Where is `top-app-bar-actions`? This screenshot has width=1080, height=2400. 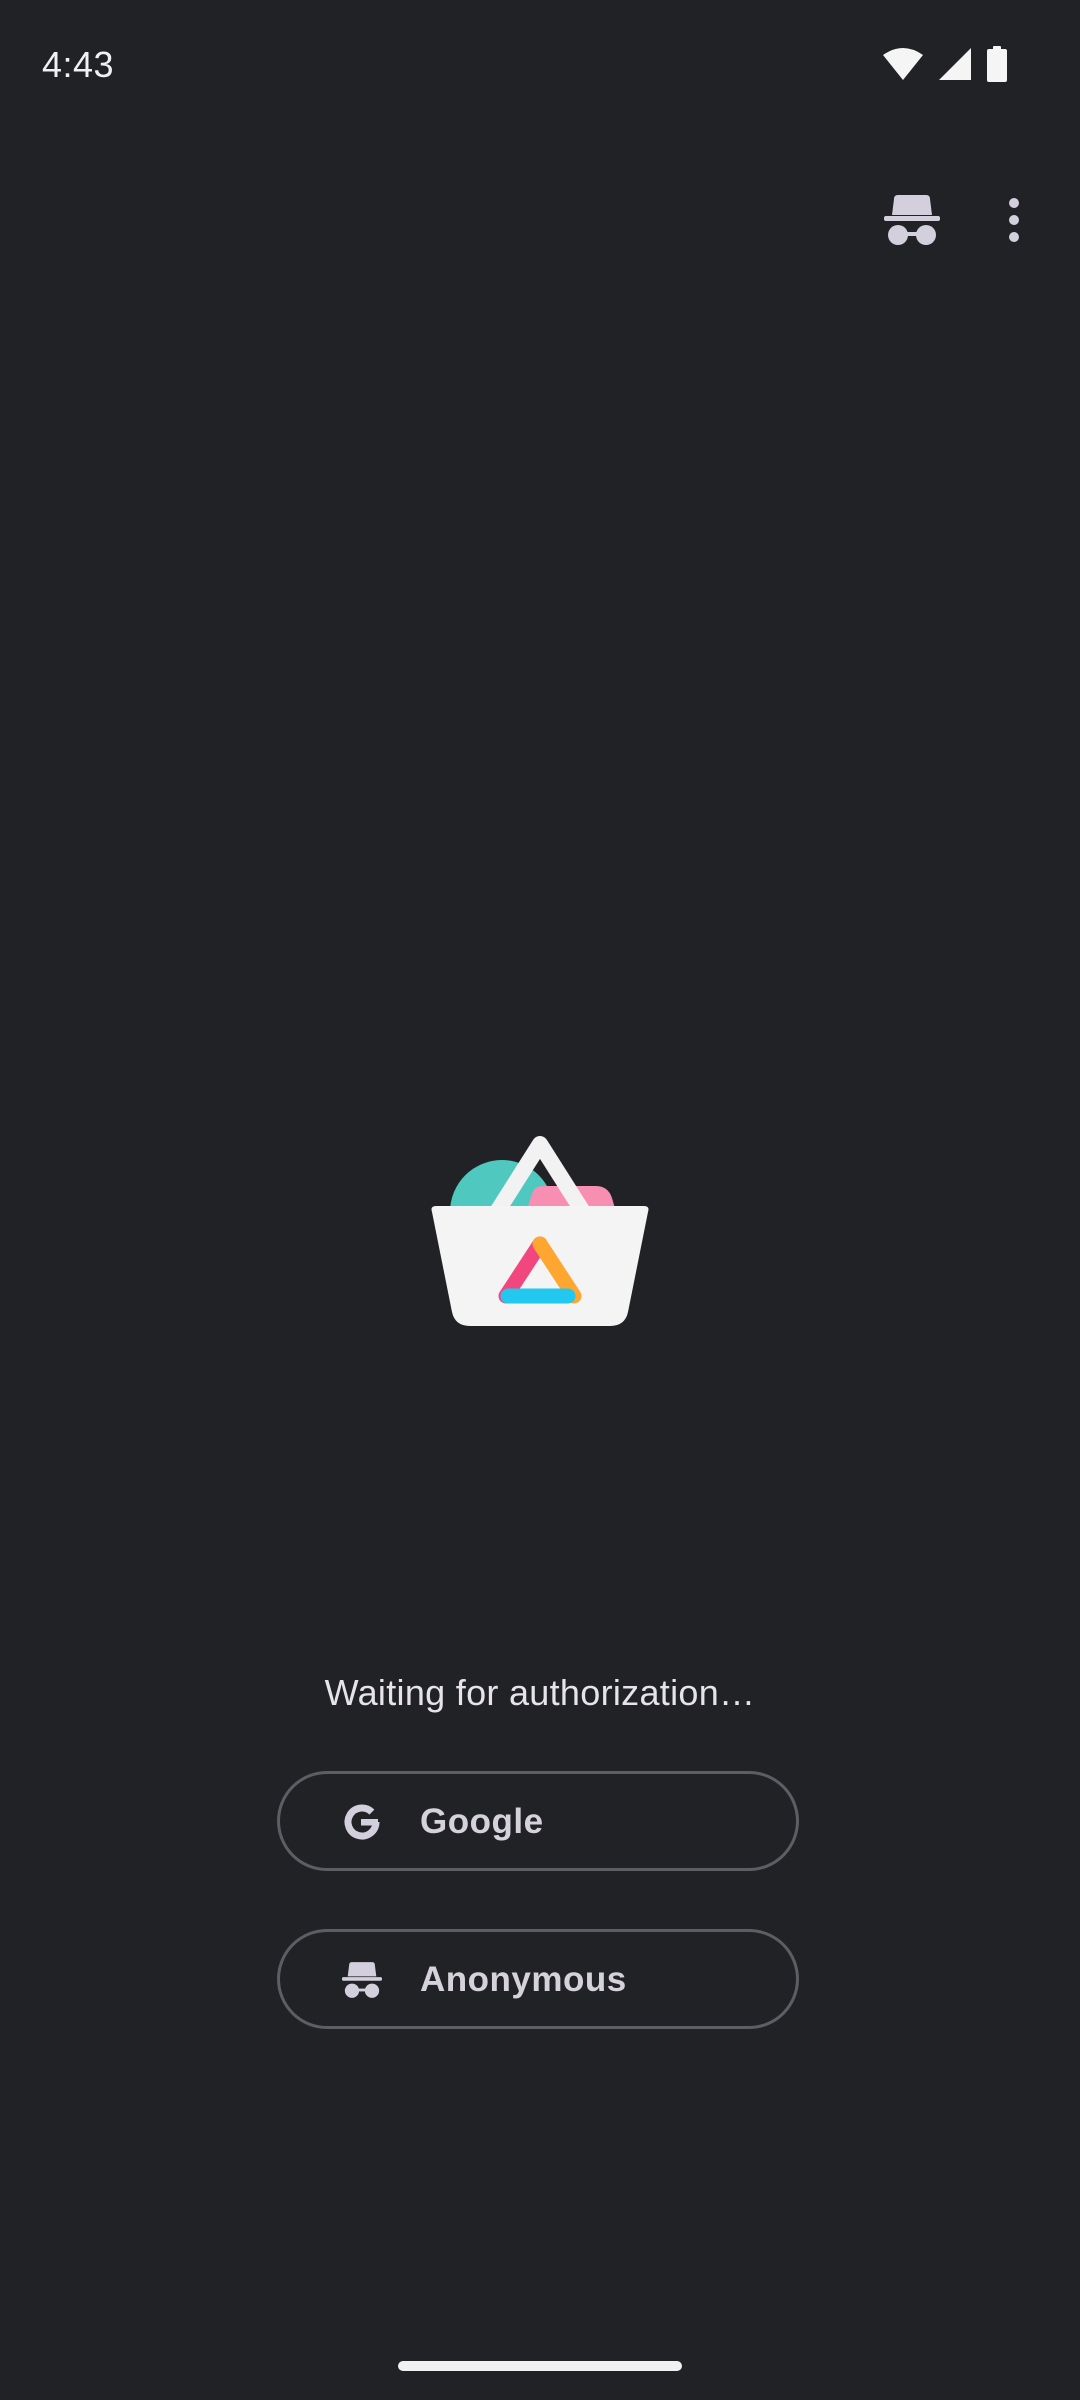
top-app-bar-actions is located at coordinates (950, 225).